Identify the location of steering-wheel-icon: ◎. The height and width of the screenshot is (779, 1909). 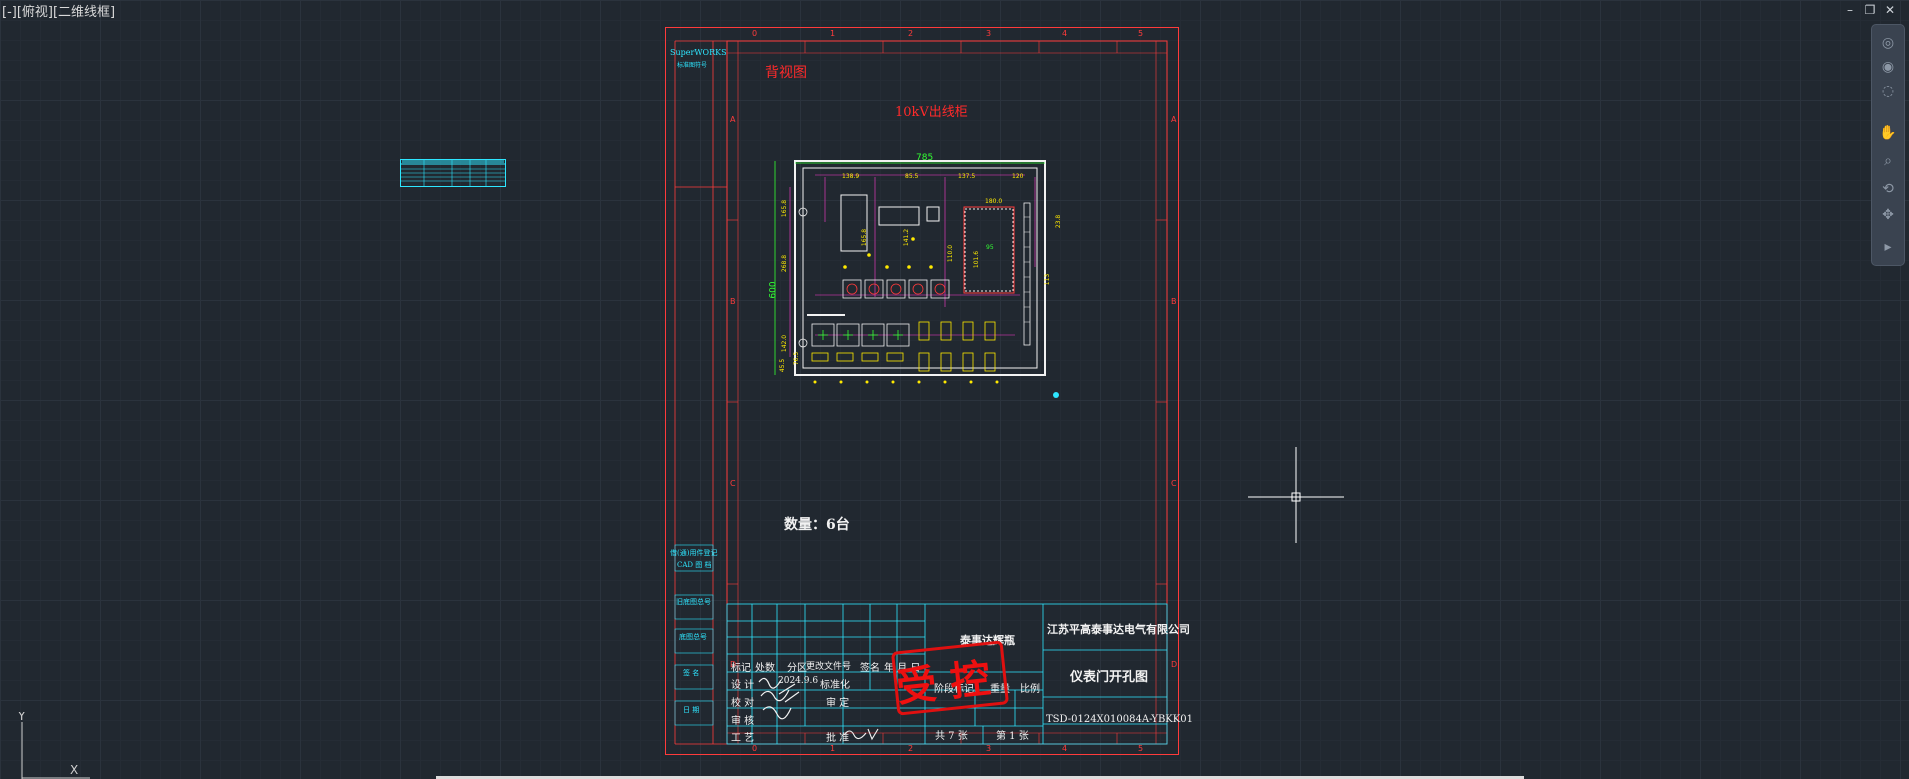
(1888, 43).